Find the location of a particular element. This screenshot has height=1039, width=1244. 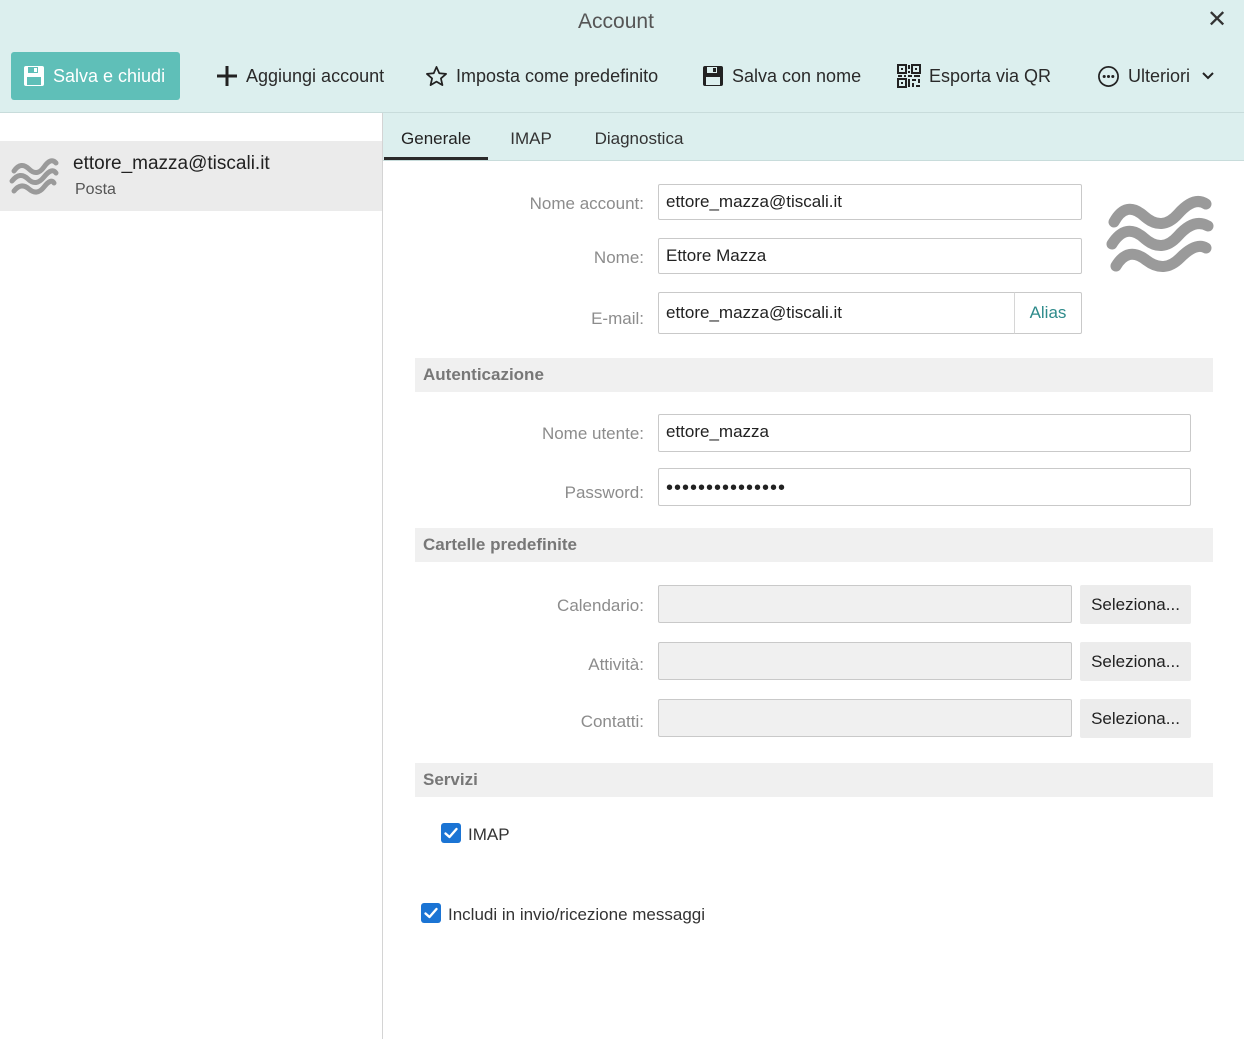

calendar-label: Calendario: is located at coordinates (600, 605).